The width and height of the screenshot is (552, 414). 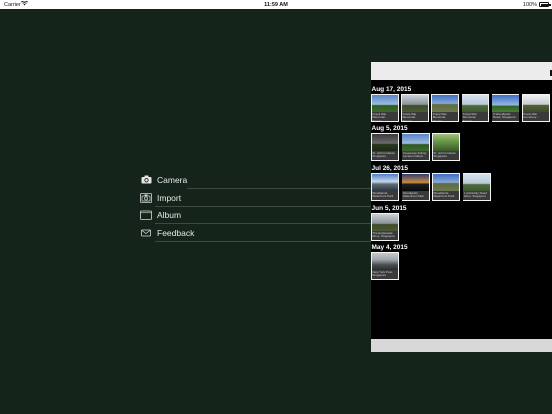 I want to click on photo-thumbnail: 1 Admiralty Road West, Singapore, so click(x=476, y=187).